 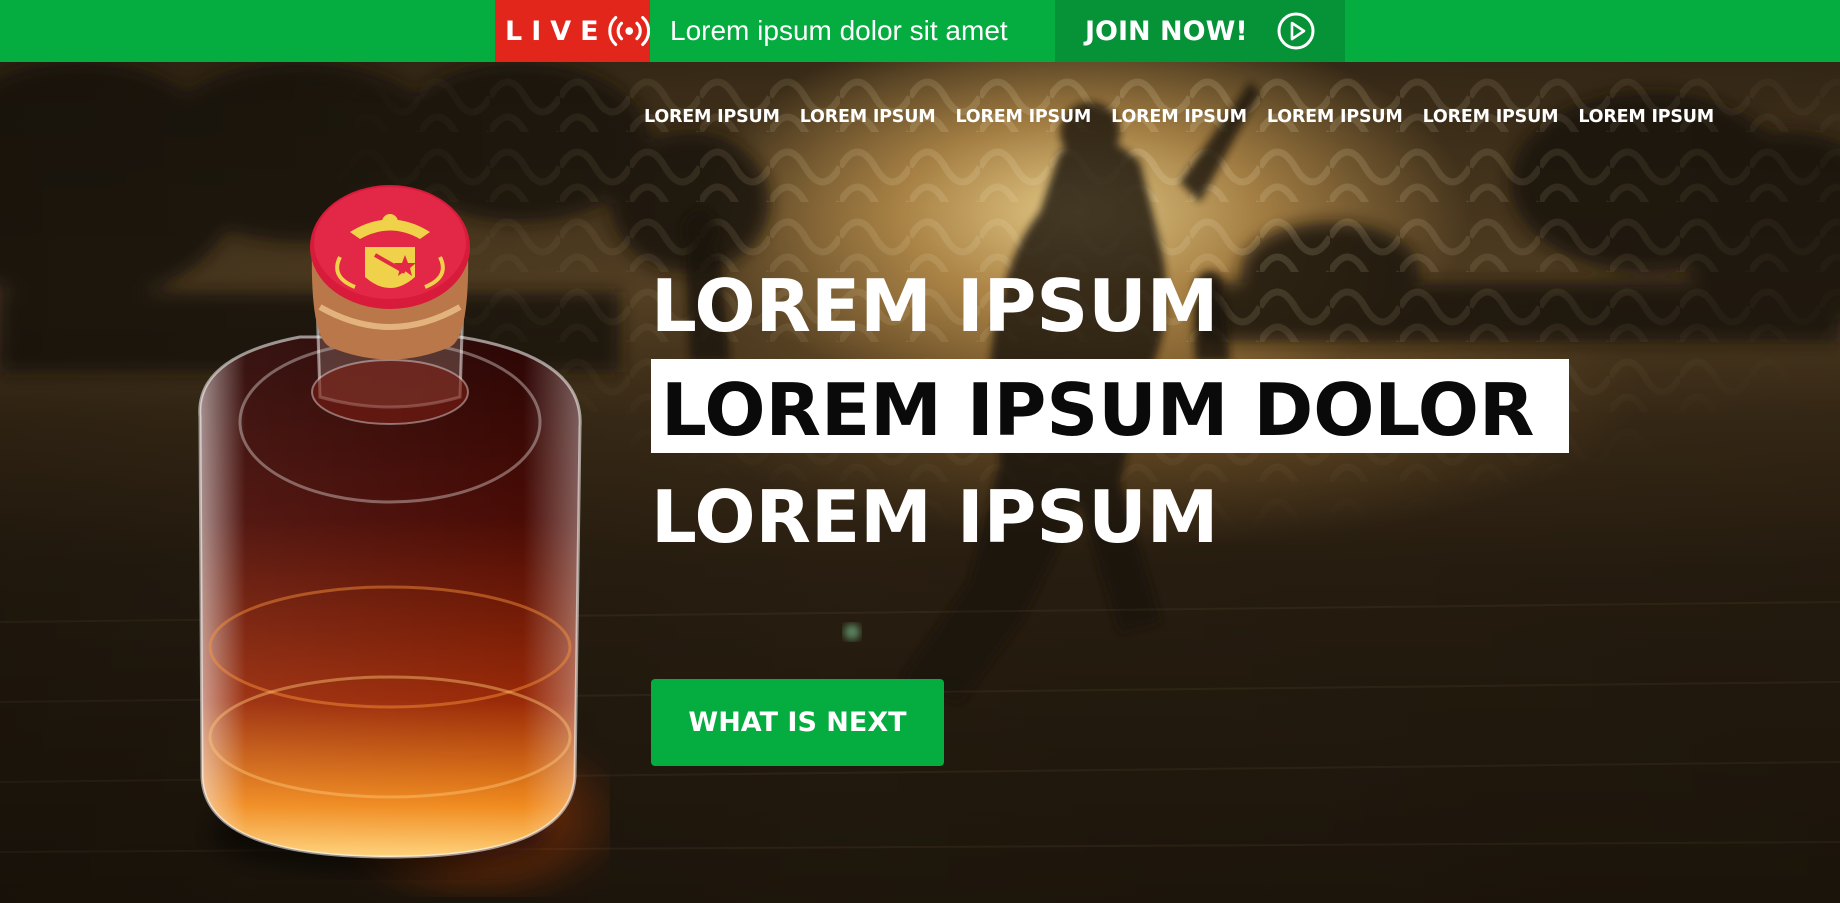 What do you see at coordinates (1296, 31) in the screenshot?
I see `play-circle-icon` at bounding box center [1296, 31].